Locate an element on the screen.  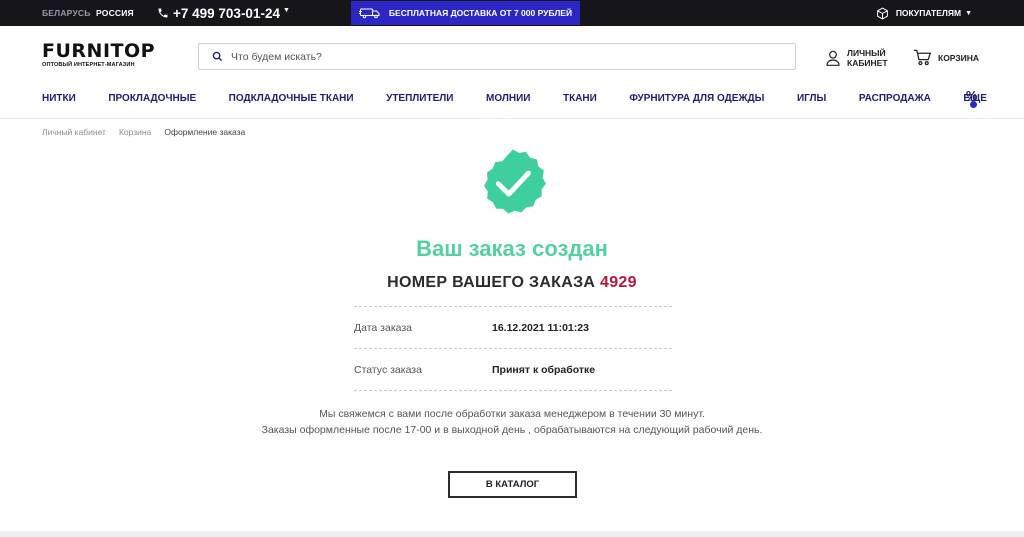
buyers-menu: ПОКУПАТЕЛЯМ ▼ is located at coordinates (924, 13).